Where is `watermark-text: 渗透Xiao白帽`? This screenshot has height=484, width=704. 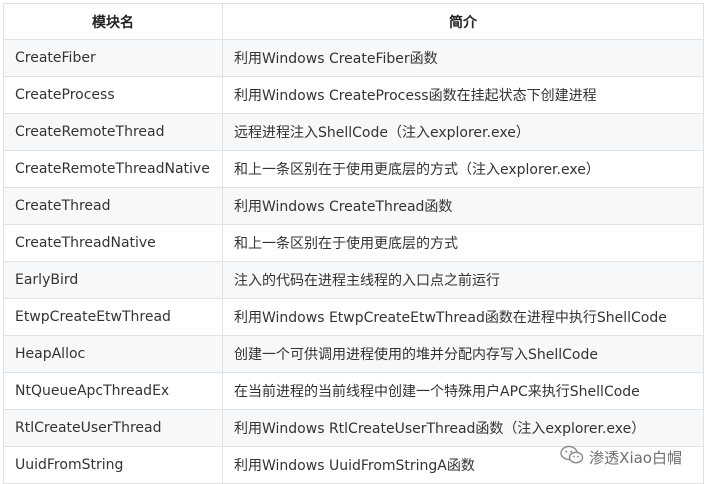
watermark-text: 渗透Xiao白帽 is located at coordinates (635, 457).